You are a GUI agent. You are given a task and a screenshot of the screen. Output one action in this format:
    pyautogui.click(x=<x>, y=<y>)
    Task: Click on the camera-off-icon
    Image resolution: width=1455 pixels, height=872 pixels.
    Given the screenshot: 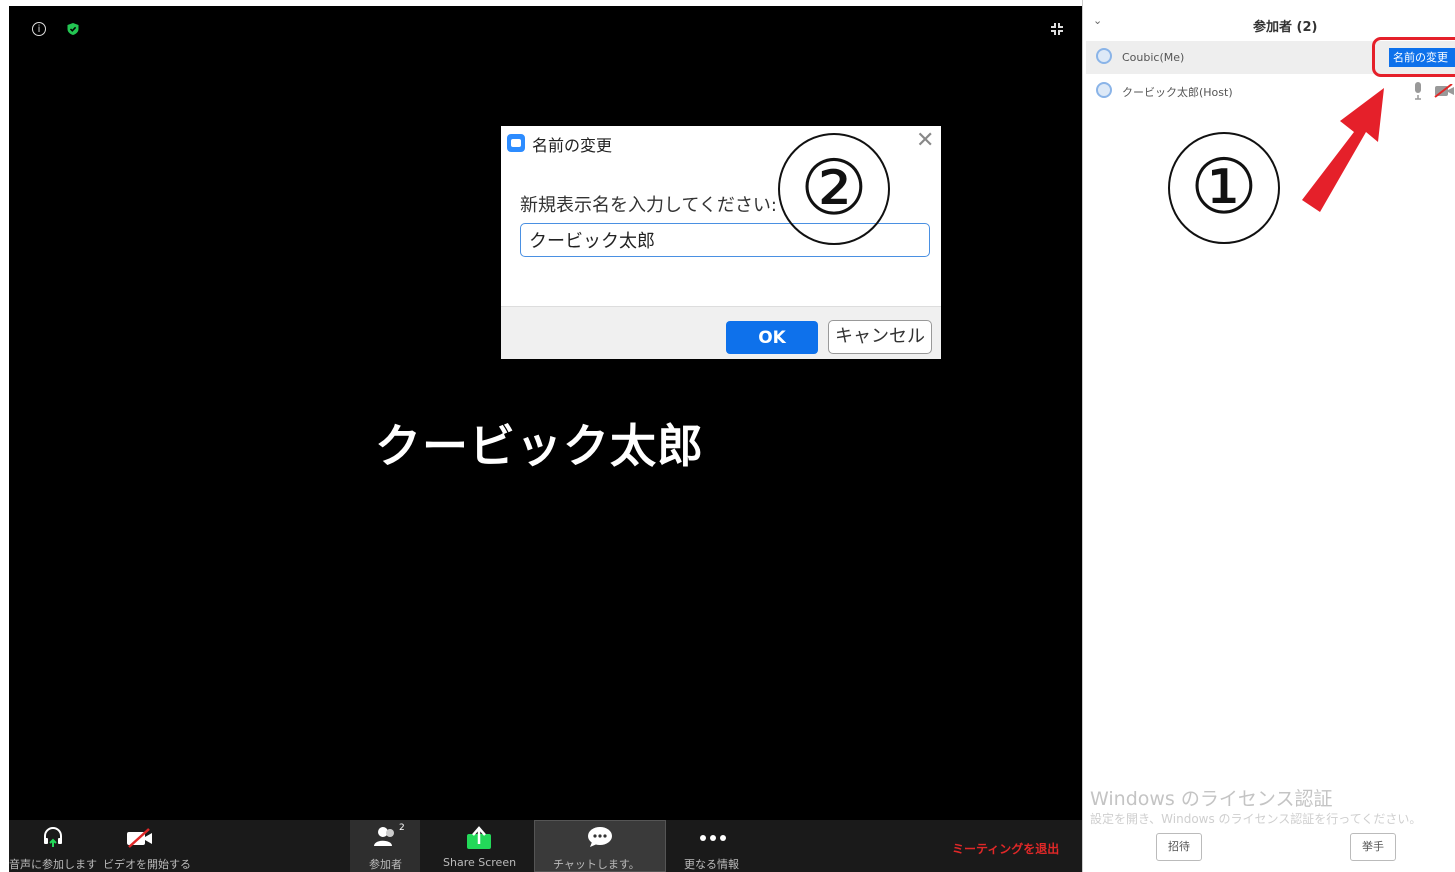 What is the action you would take?
    pyautogui.click(x=1444, y=91)
    